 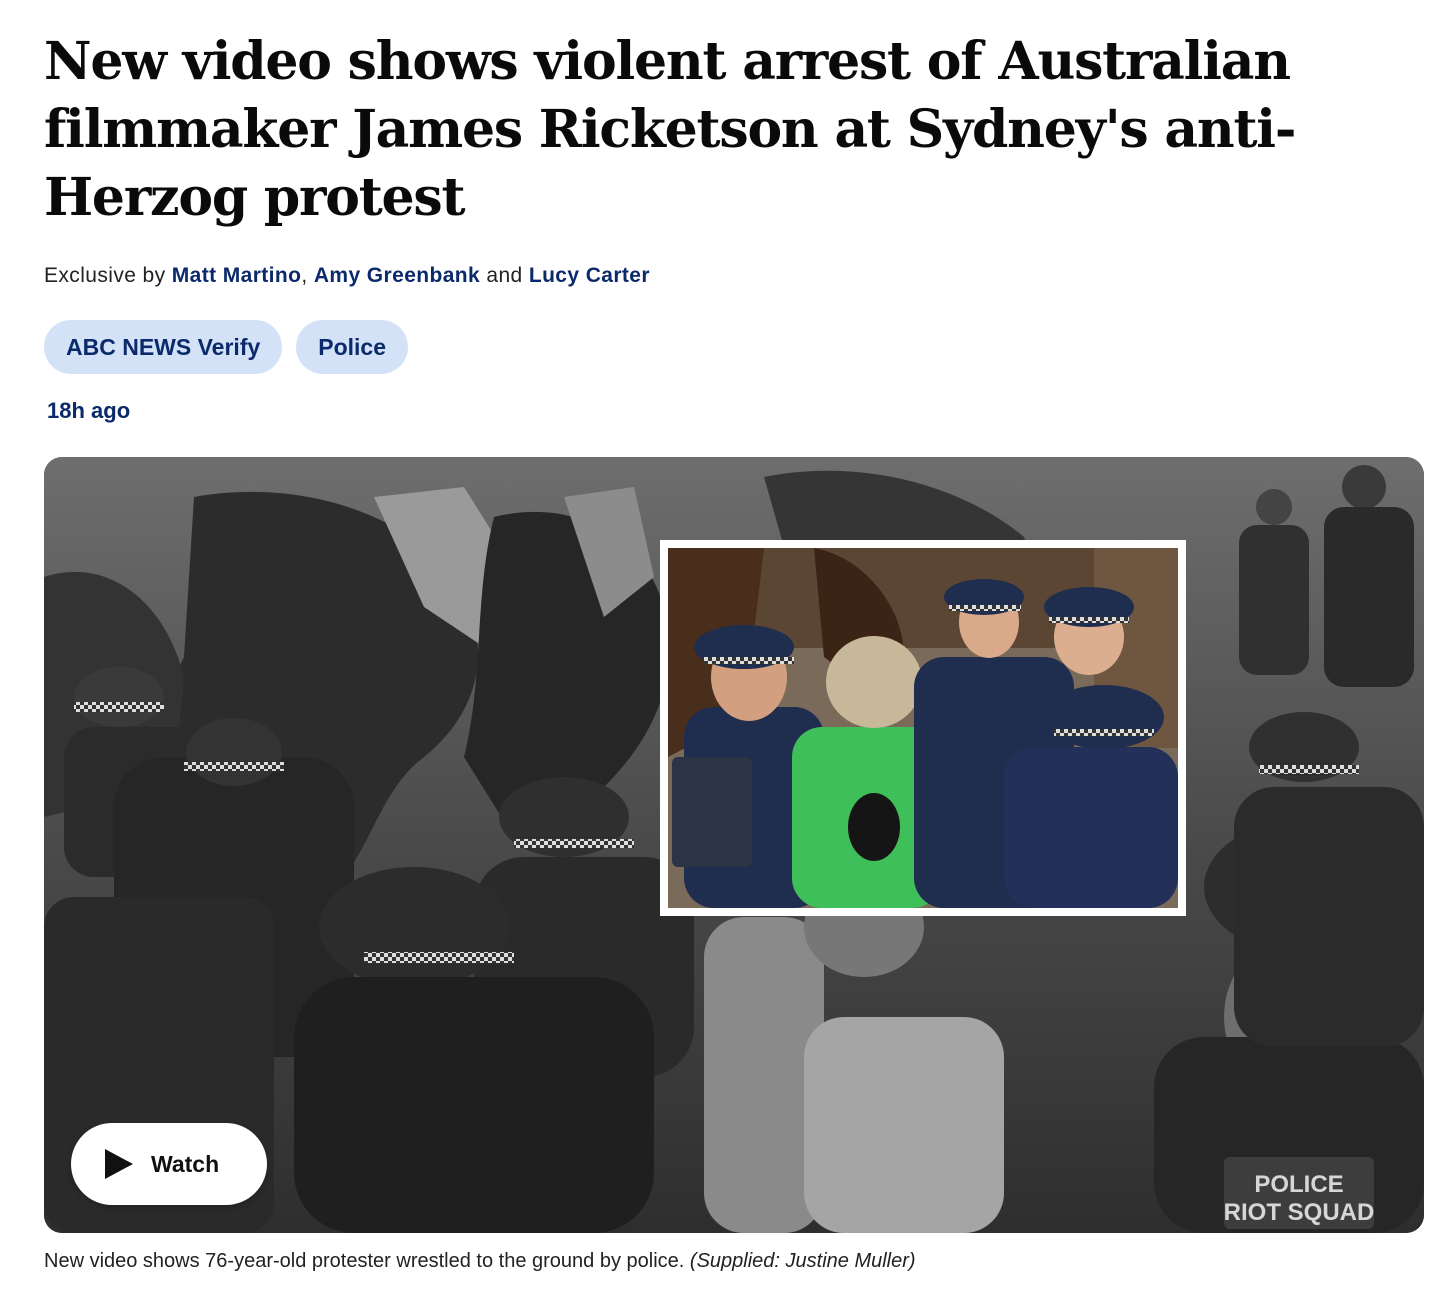 I want to click on play-icon, so click(x=119, y=1164).